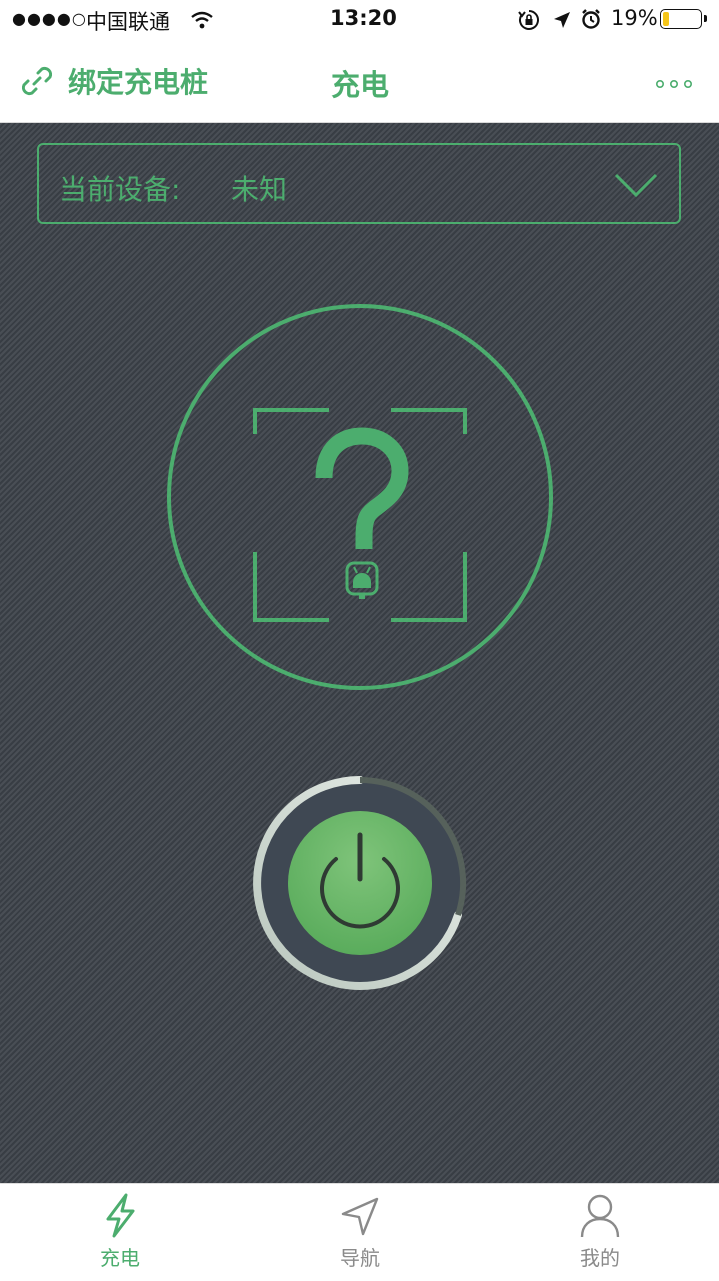  Describe the element at coordinates (359, 85) in the screenshot. I see `page-title: 充电` at that location.